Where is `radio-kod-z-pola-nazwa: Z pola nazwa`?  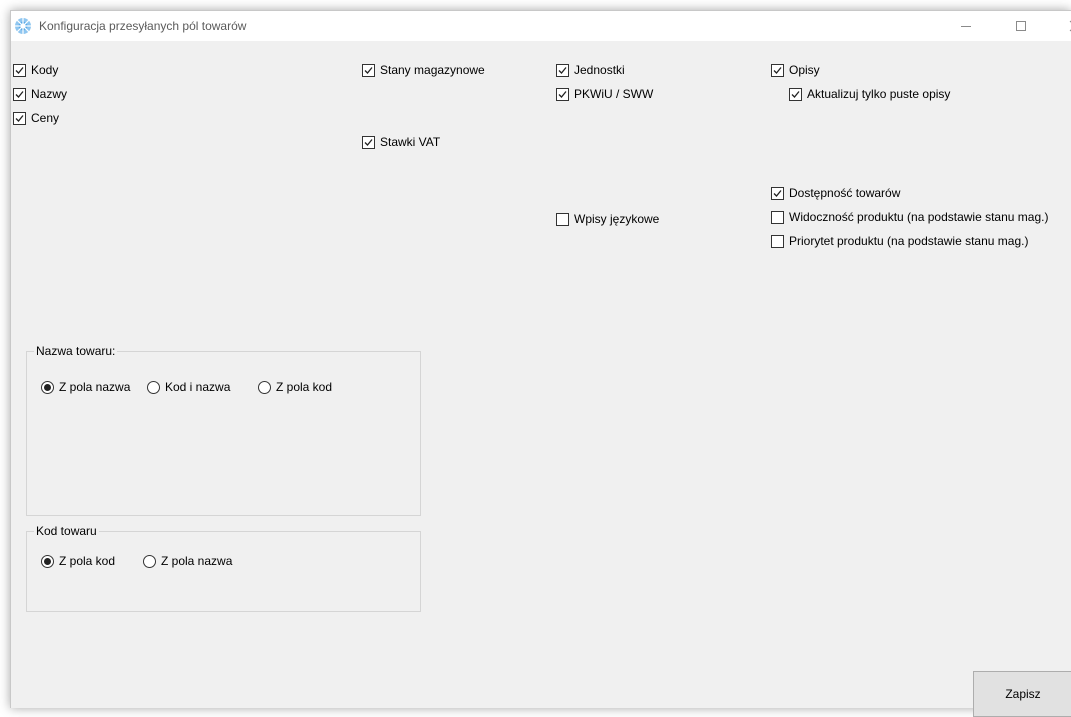
radio-kod-z-pola-nazwa: Z pola nazwa is located at coordinates (187, 561).